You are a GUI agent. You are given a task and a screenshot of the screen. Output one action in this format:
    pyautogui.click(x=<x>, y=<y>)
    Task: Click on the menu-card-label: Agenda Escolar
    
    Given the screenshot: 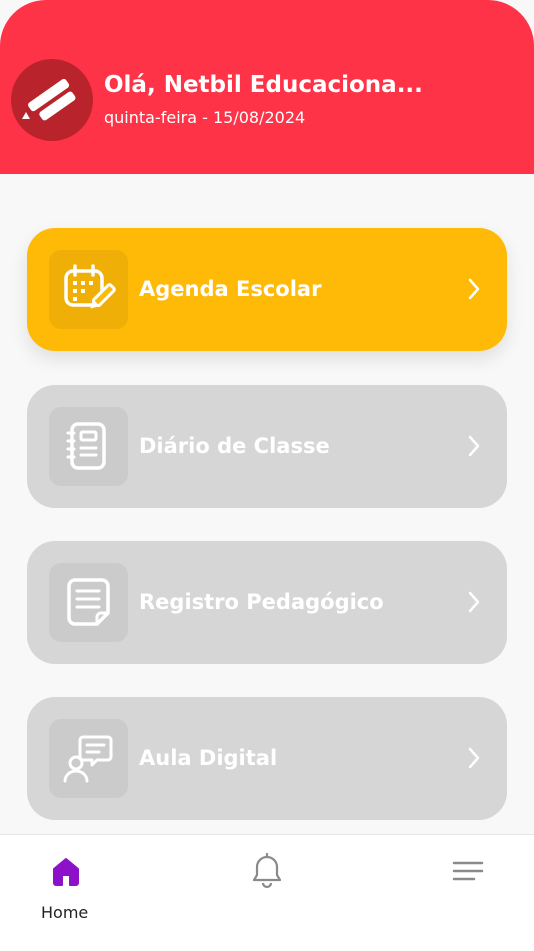 What is the action you would take?
    pyautogui.click(x=230, y=289)
    